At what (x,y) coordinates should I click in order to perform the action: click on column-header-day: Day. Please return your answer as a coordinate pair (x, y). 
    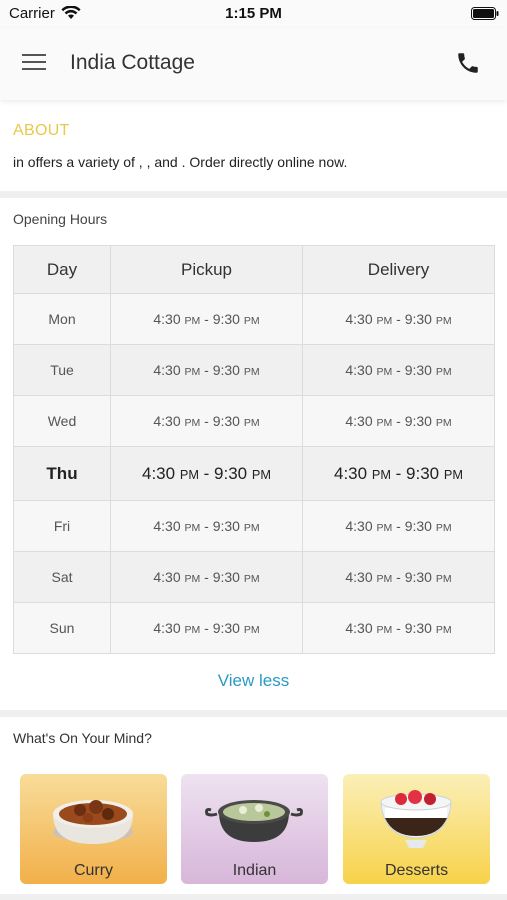
    Looking at the image, I should click on (62, 269).